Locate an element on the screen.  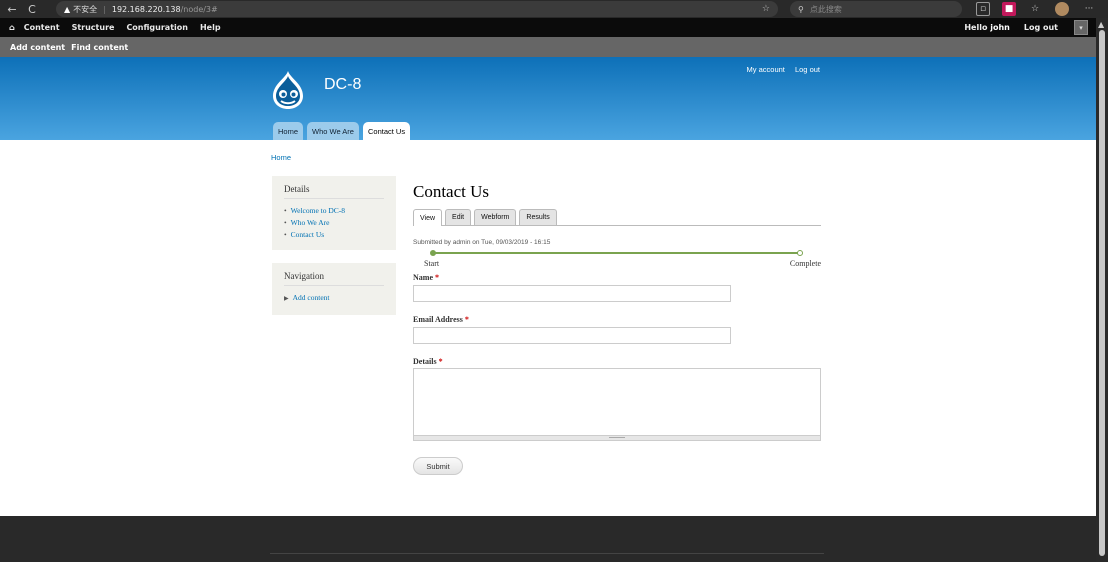
username-link: john is located at coordinates (1000, 27).